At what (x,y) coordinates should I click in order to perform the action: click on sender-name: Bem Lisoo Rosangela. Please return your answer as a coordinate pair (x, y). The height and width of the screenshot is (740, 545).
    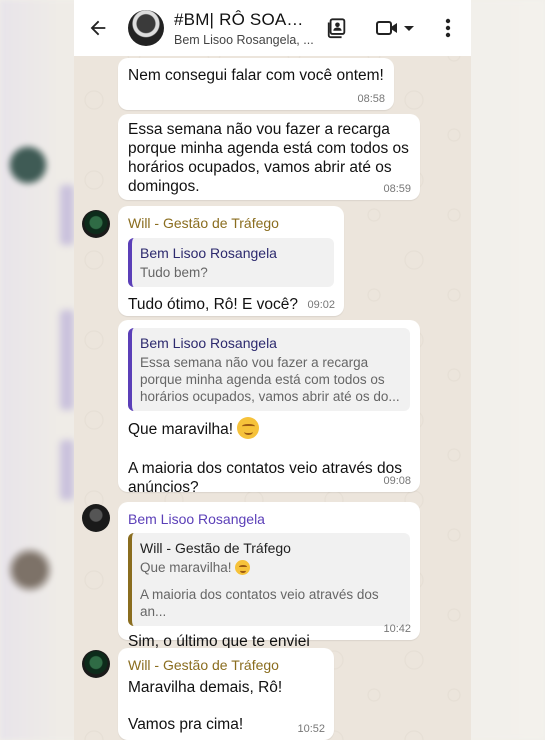
    Looking at the image, I should click on (269, 519).